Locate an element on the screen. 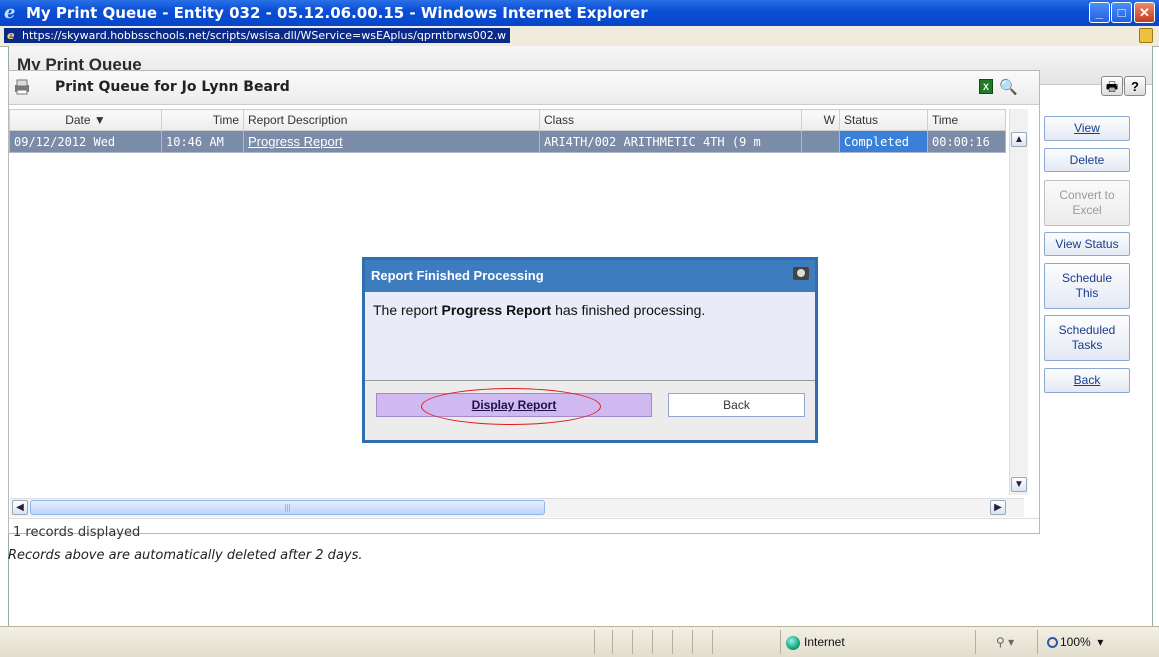 The height and width of the screenshot is (657, 1159). back-button: Back is located at coordinates (1087, 380).